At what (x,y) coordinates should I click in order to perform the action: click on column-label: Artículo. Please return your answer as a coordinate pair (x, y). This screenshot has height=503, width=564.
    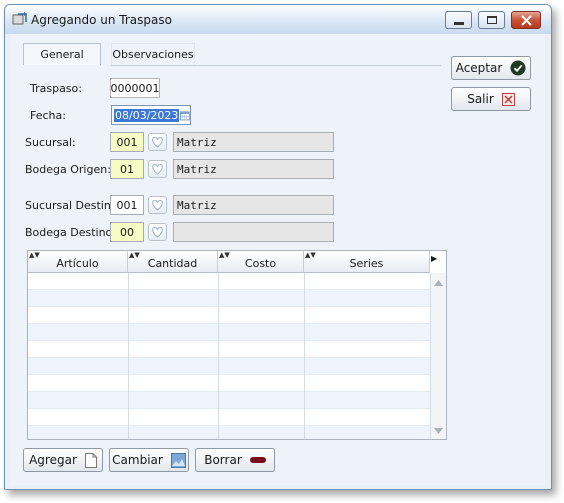
    Looking at the image, I should click on (77, 263).